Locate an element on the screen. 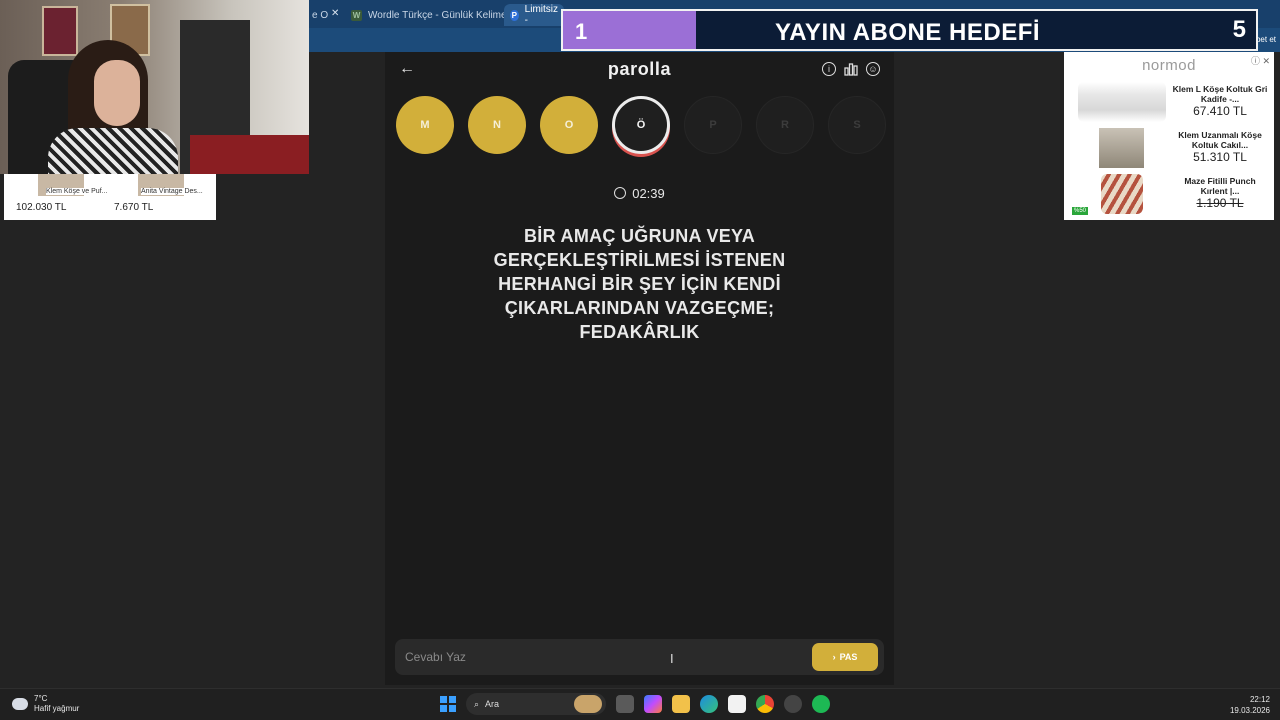 The width and height of the screenshot is (1280, 720). letter-progress-row: MNOÖPRS is located at coordinates (639, 126).